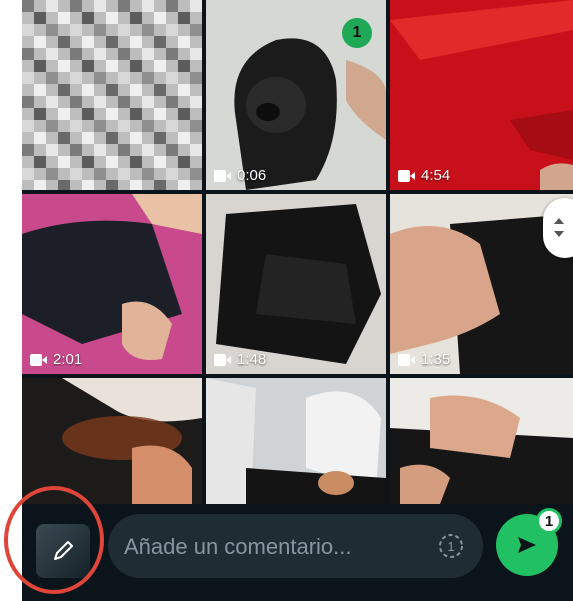  What do you see at coordinates (436, 175) in the screenshot?
I see `duration-label: 4:54` at bounding box center [436, 175].